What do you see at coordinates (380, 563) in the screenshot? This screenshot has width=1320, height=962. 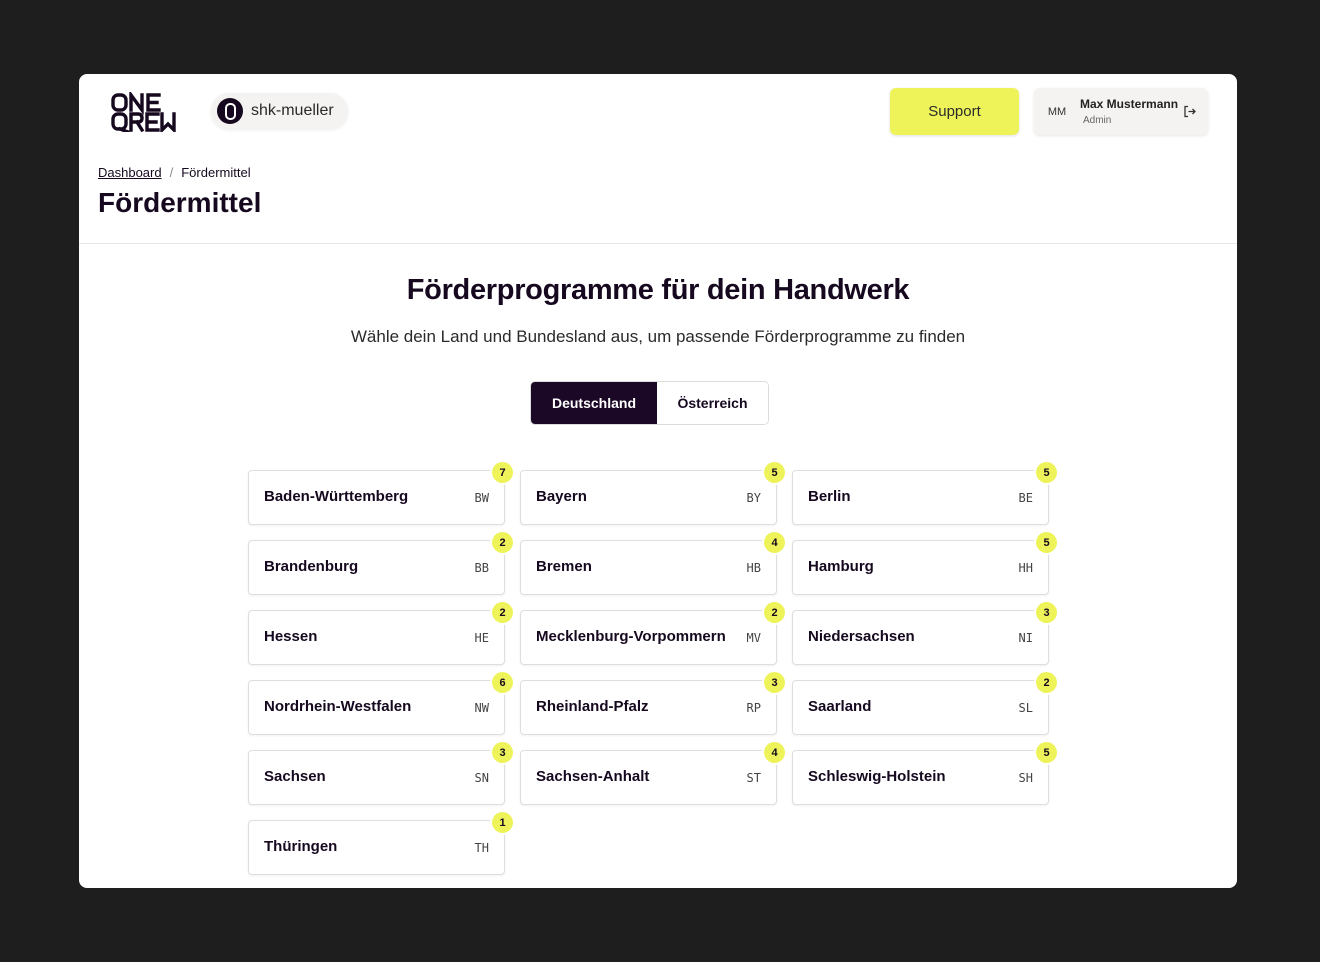 I see `state-card-brandenburg: Brandenburg BB 2` at bounding box center [380, 563].